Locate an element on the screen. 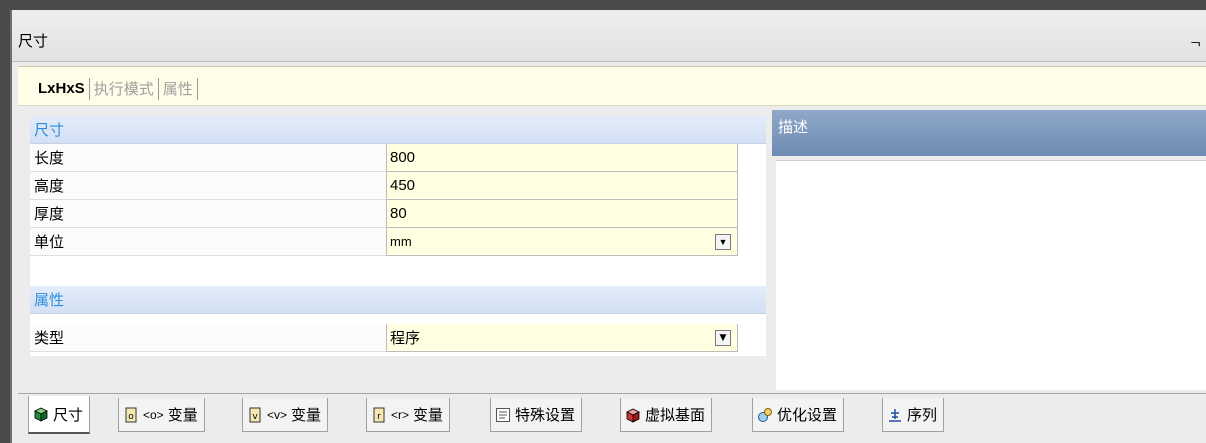 This screenshot has width=1206, height=443. variable-v-icon: v is located at coordinates (255, 414).